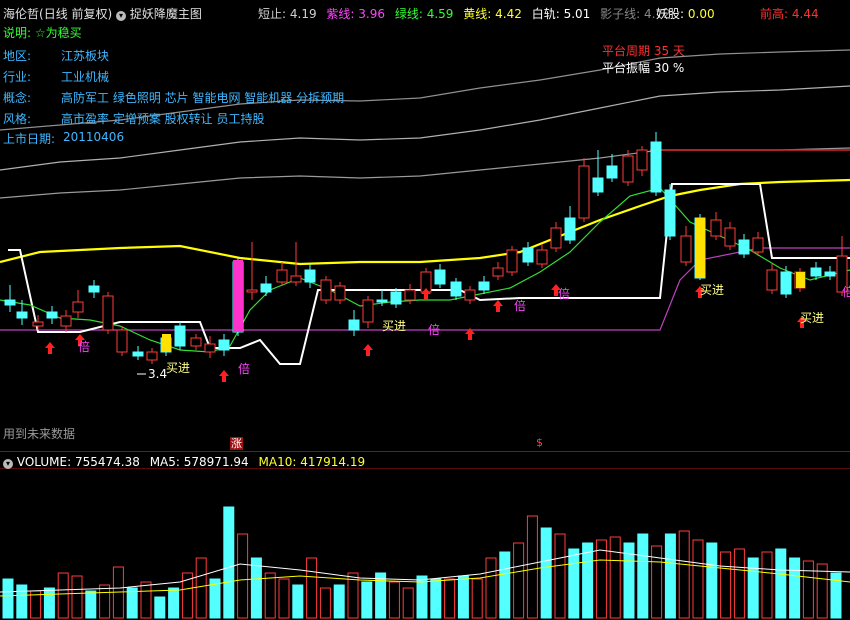 Image resolution: width=850 pixels, height=620 pixels. I want to click on highlight-candle-right, so click(800, 280).